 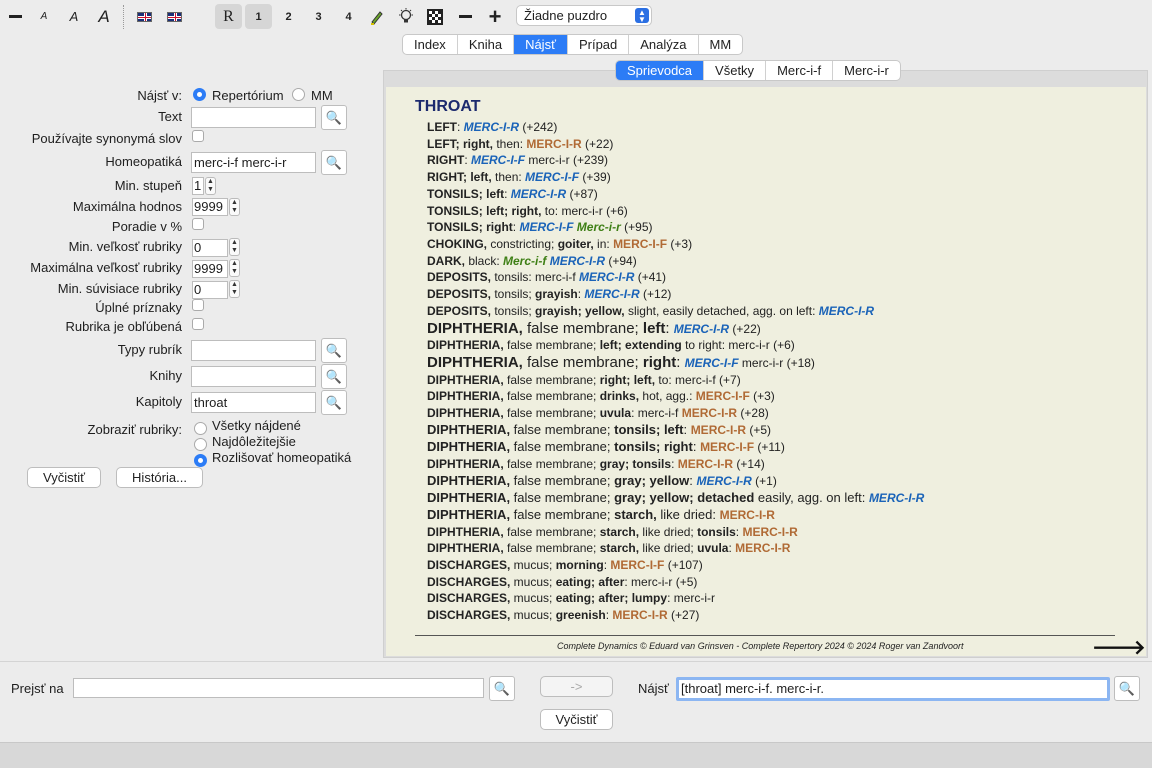 What do you see at coordinates (777, 227) in the screenshot?
I see `rubric-row: TONSILS; right: MERC-I-F Merc-i-r (+95)` at bounding box center [777, 227].